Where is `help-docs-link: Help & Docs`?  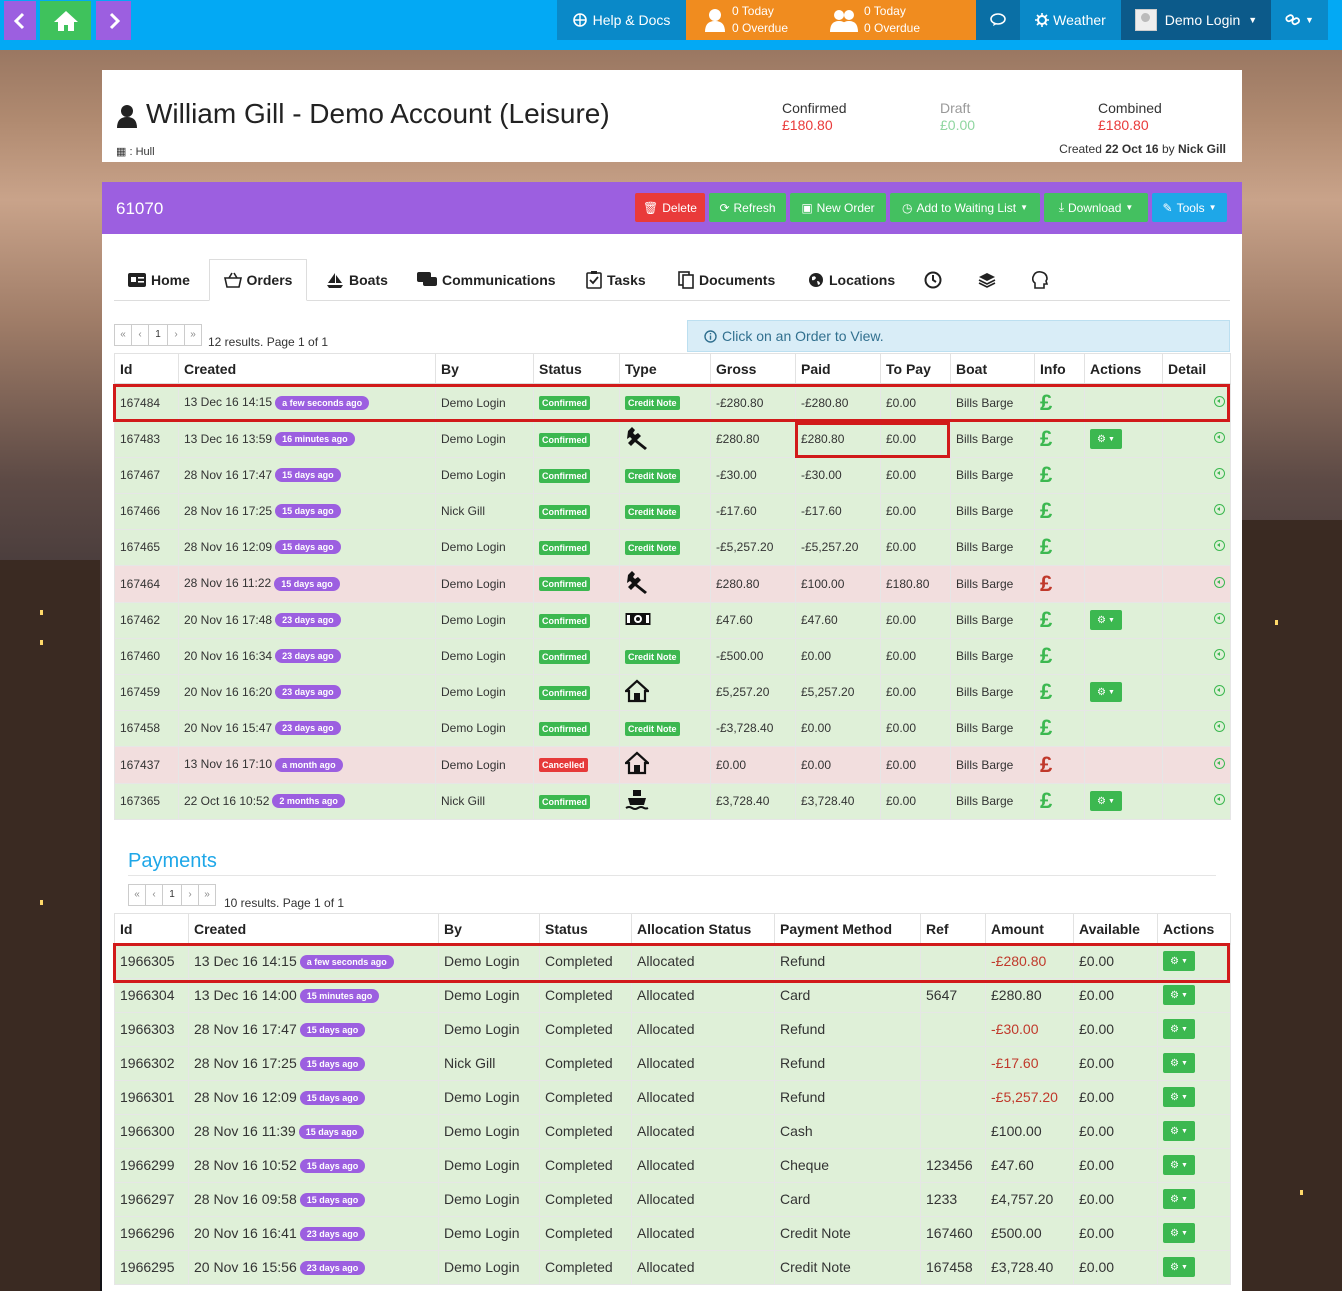 help-docs-link: Help & Docs is located at coordinates (621, 20).